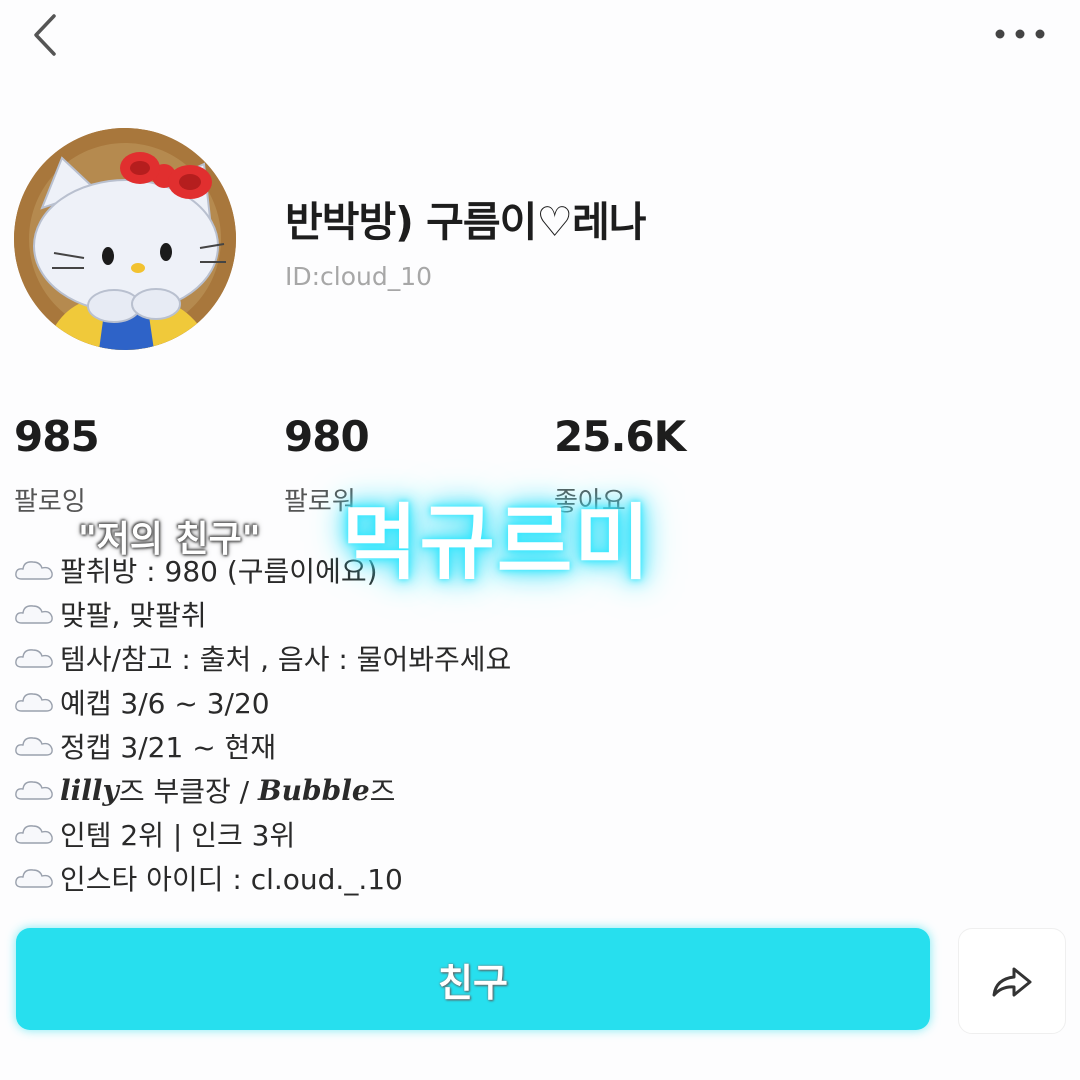  I want to click on bio-text: 인템 2위 | 인크 3위, so click(178, 835).